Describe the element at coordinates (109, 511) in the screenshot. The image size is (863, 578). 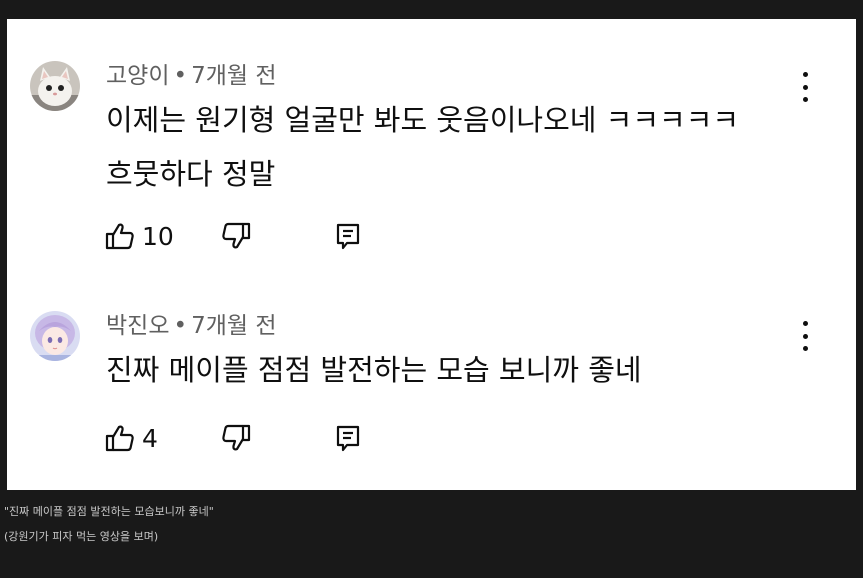
I see `caption-quote: "진짜 메이플 점점 발전하는 모습보니까 좋네"` at that location.